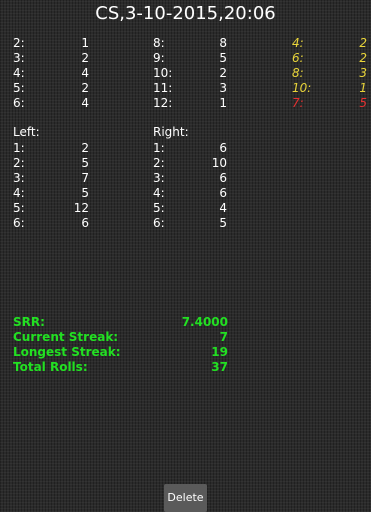  Describe the element at coordinates (19, 88) in the screenshot. I see `roll-number: 5:` at that location.